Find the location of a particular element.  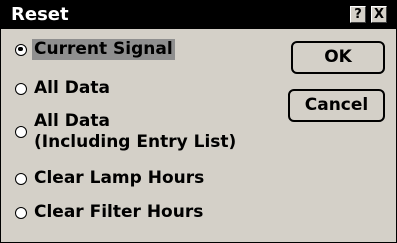

help-icon: ? is located at coordinates (358, 14).